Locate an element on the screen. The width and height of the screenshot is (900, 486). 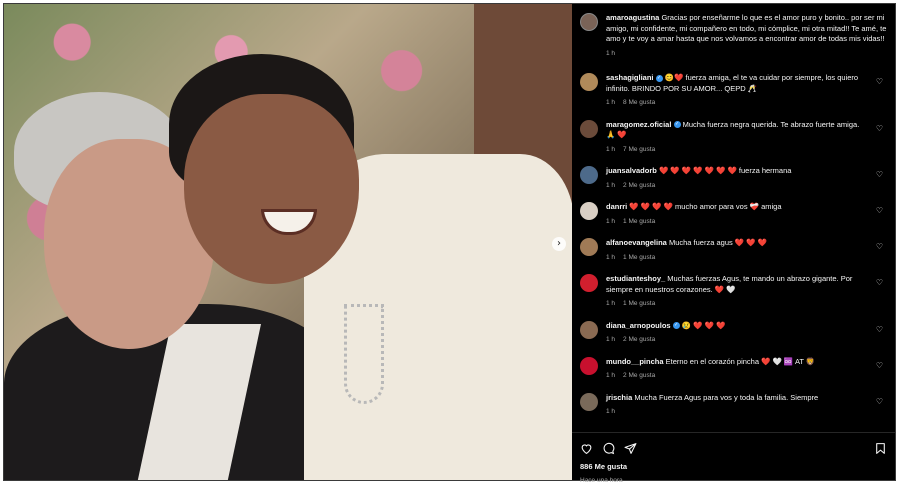
heart-icon is located at coordinates (586, 448).